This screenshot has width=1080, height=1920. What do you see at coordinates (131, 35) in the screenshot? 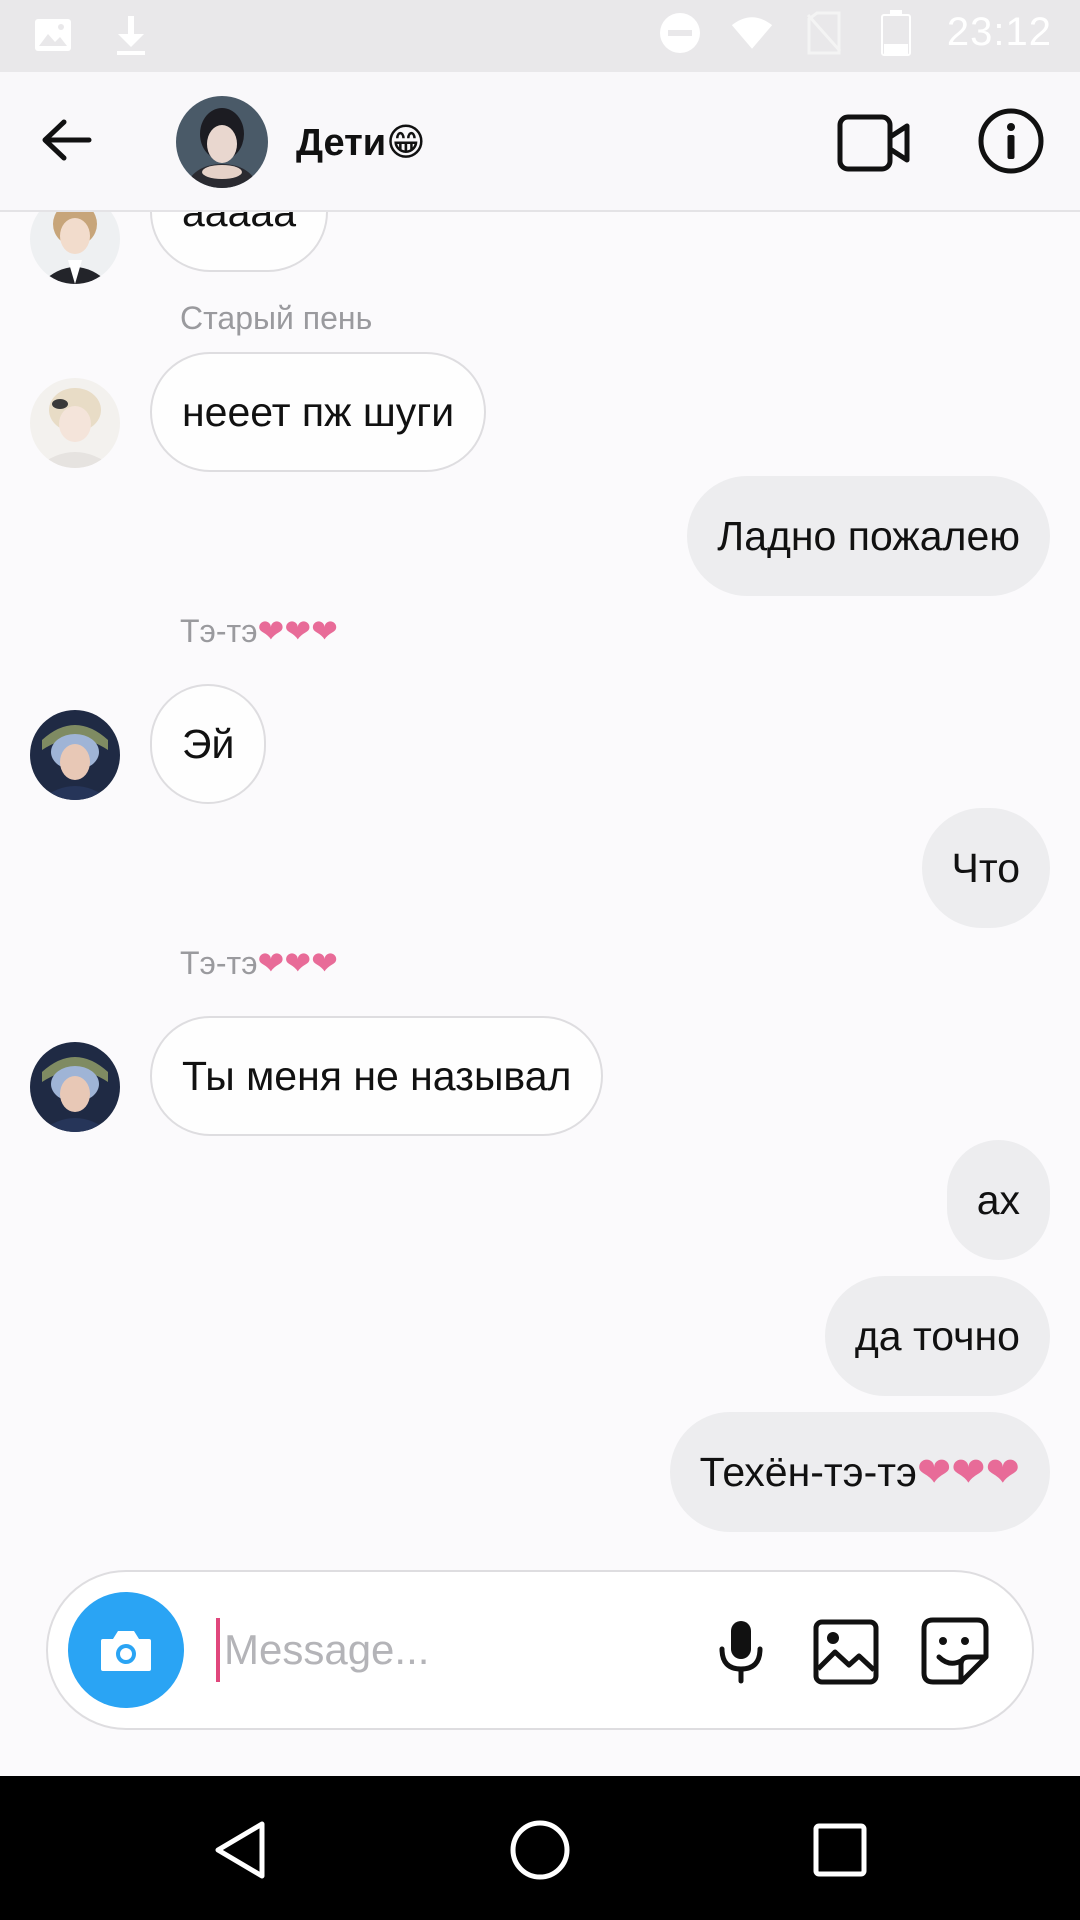
I see `download-icon` at bounding box center [131, 35].